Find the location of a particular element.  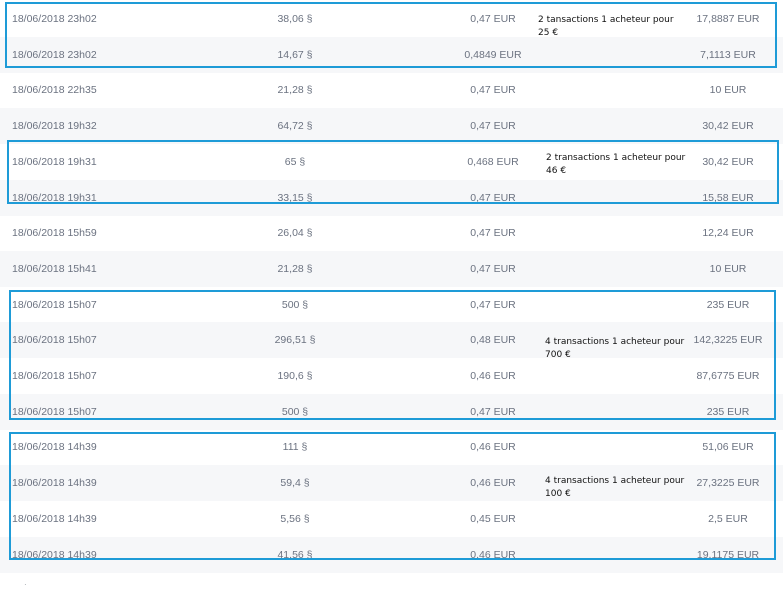

cell-total: 12,24 EUR is located at coordinates (728, 233).